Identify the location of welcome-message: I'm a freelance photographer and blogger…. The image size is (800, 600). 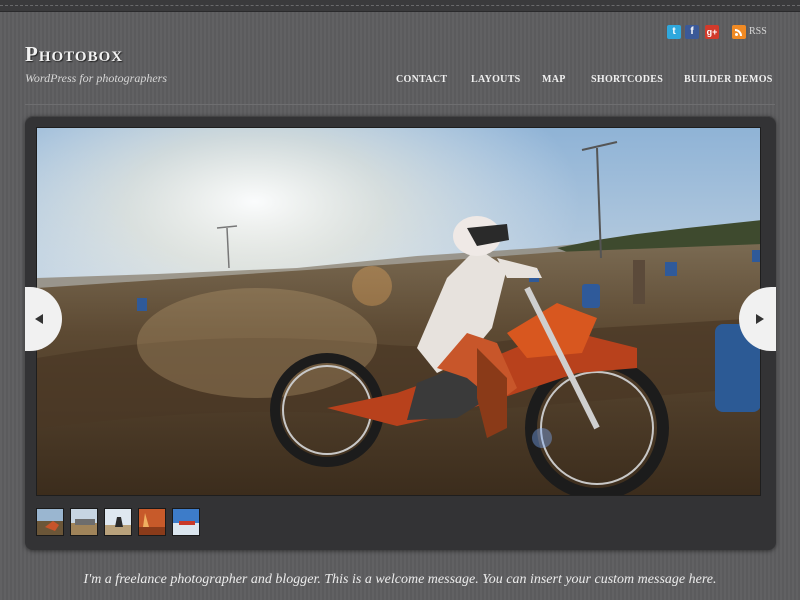
(400, 579).